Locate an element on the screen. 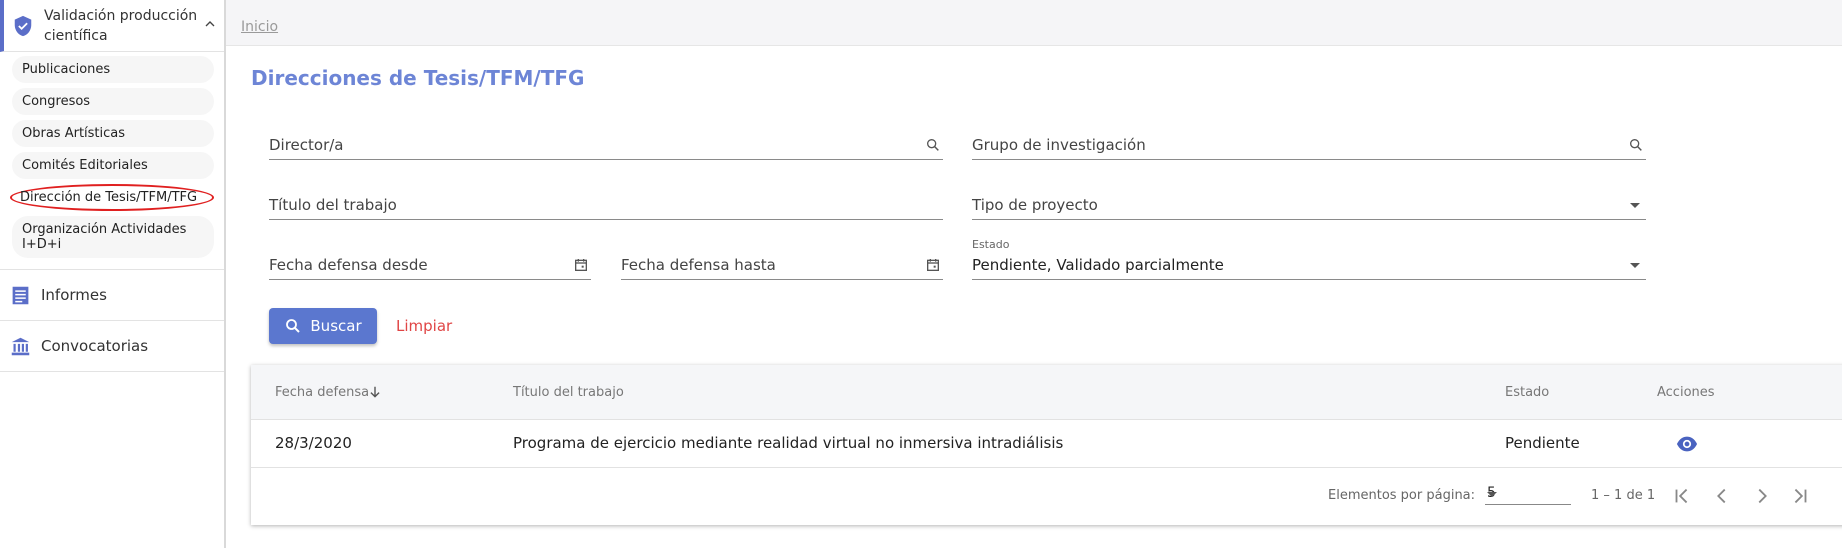 The height and width of the screenshot is (548, 1842). verified-shield-icon is located at coordinates (23, 26).